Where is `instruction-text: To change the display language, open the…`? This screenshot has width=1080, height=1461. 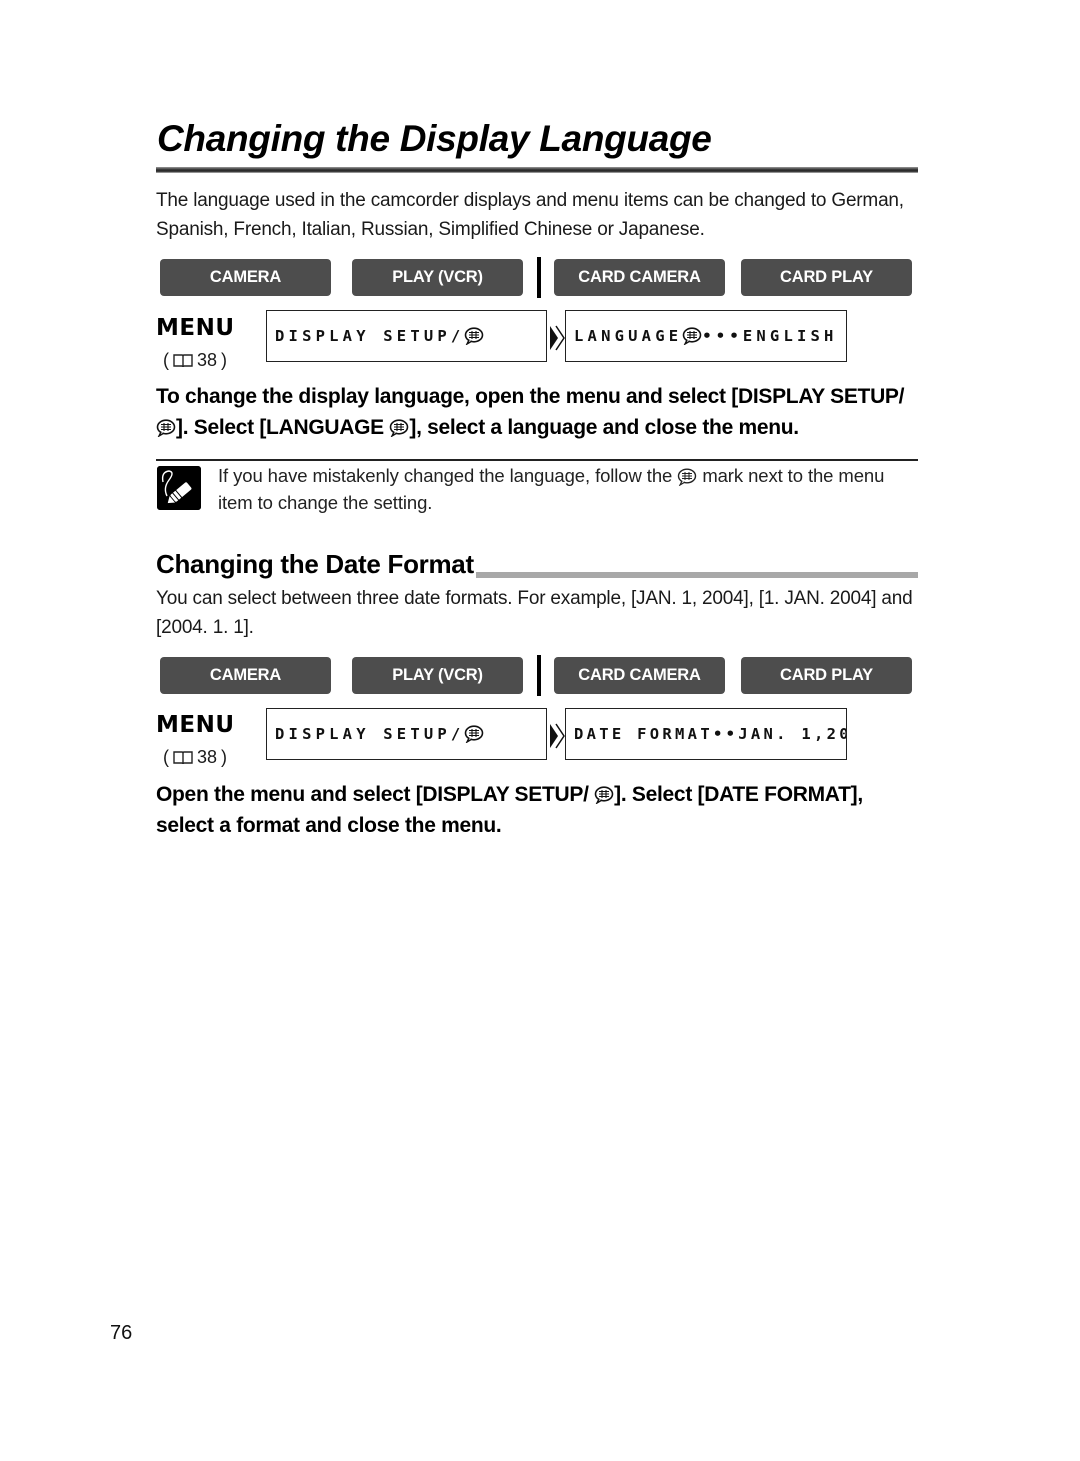 instruction-text: To change the display language, open the… is located at coordinates (541, 412).